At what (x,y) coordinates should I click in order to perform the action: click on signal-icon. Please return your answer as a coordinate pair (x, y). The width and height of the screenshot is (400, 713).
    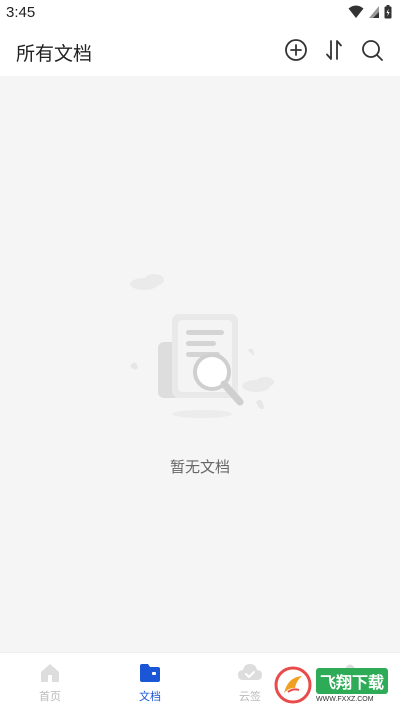
    Looking at the image, I should click on (374, 12).